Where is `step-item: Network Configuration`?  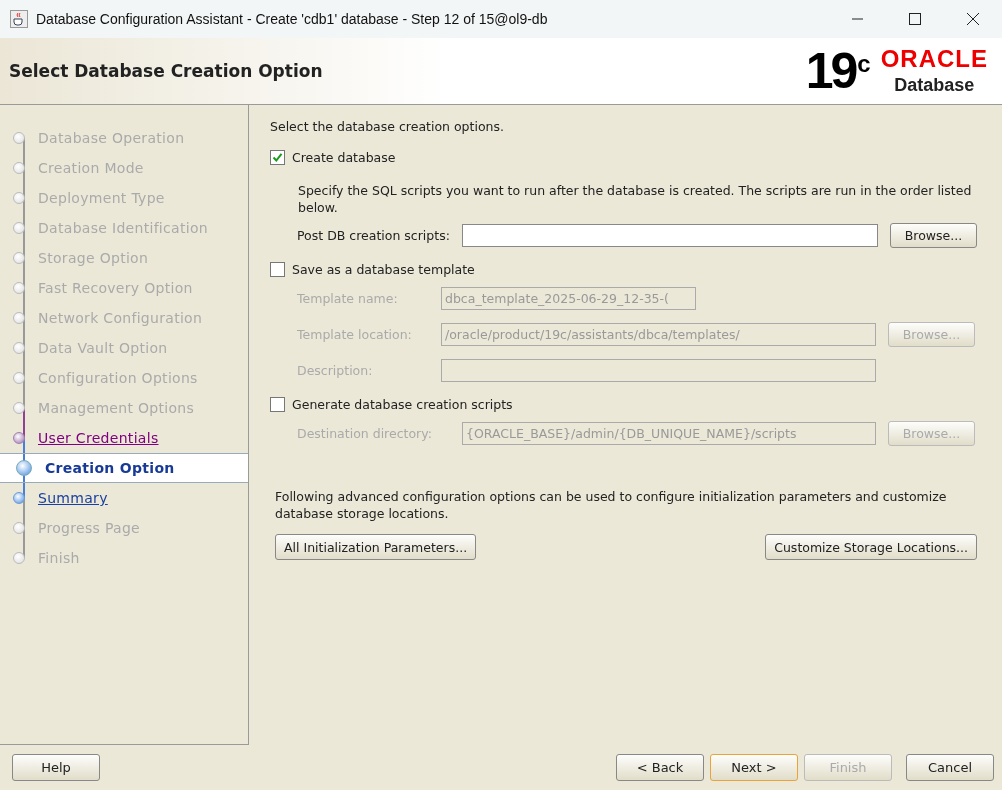 step-item: Network Configuration is located at coordinates (124, 318).